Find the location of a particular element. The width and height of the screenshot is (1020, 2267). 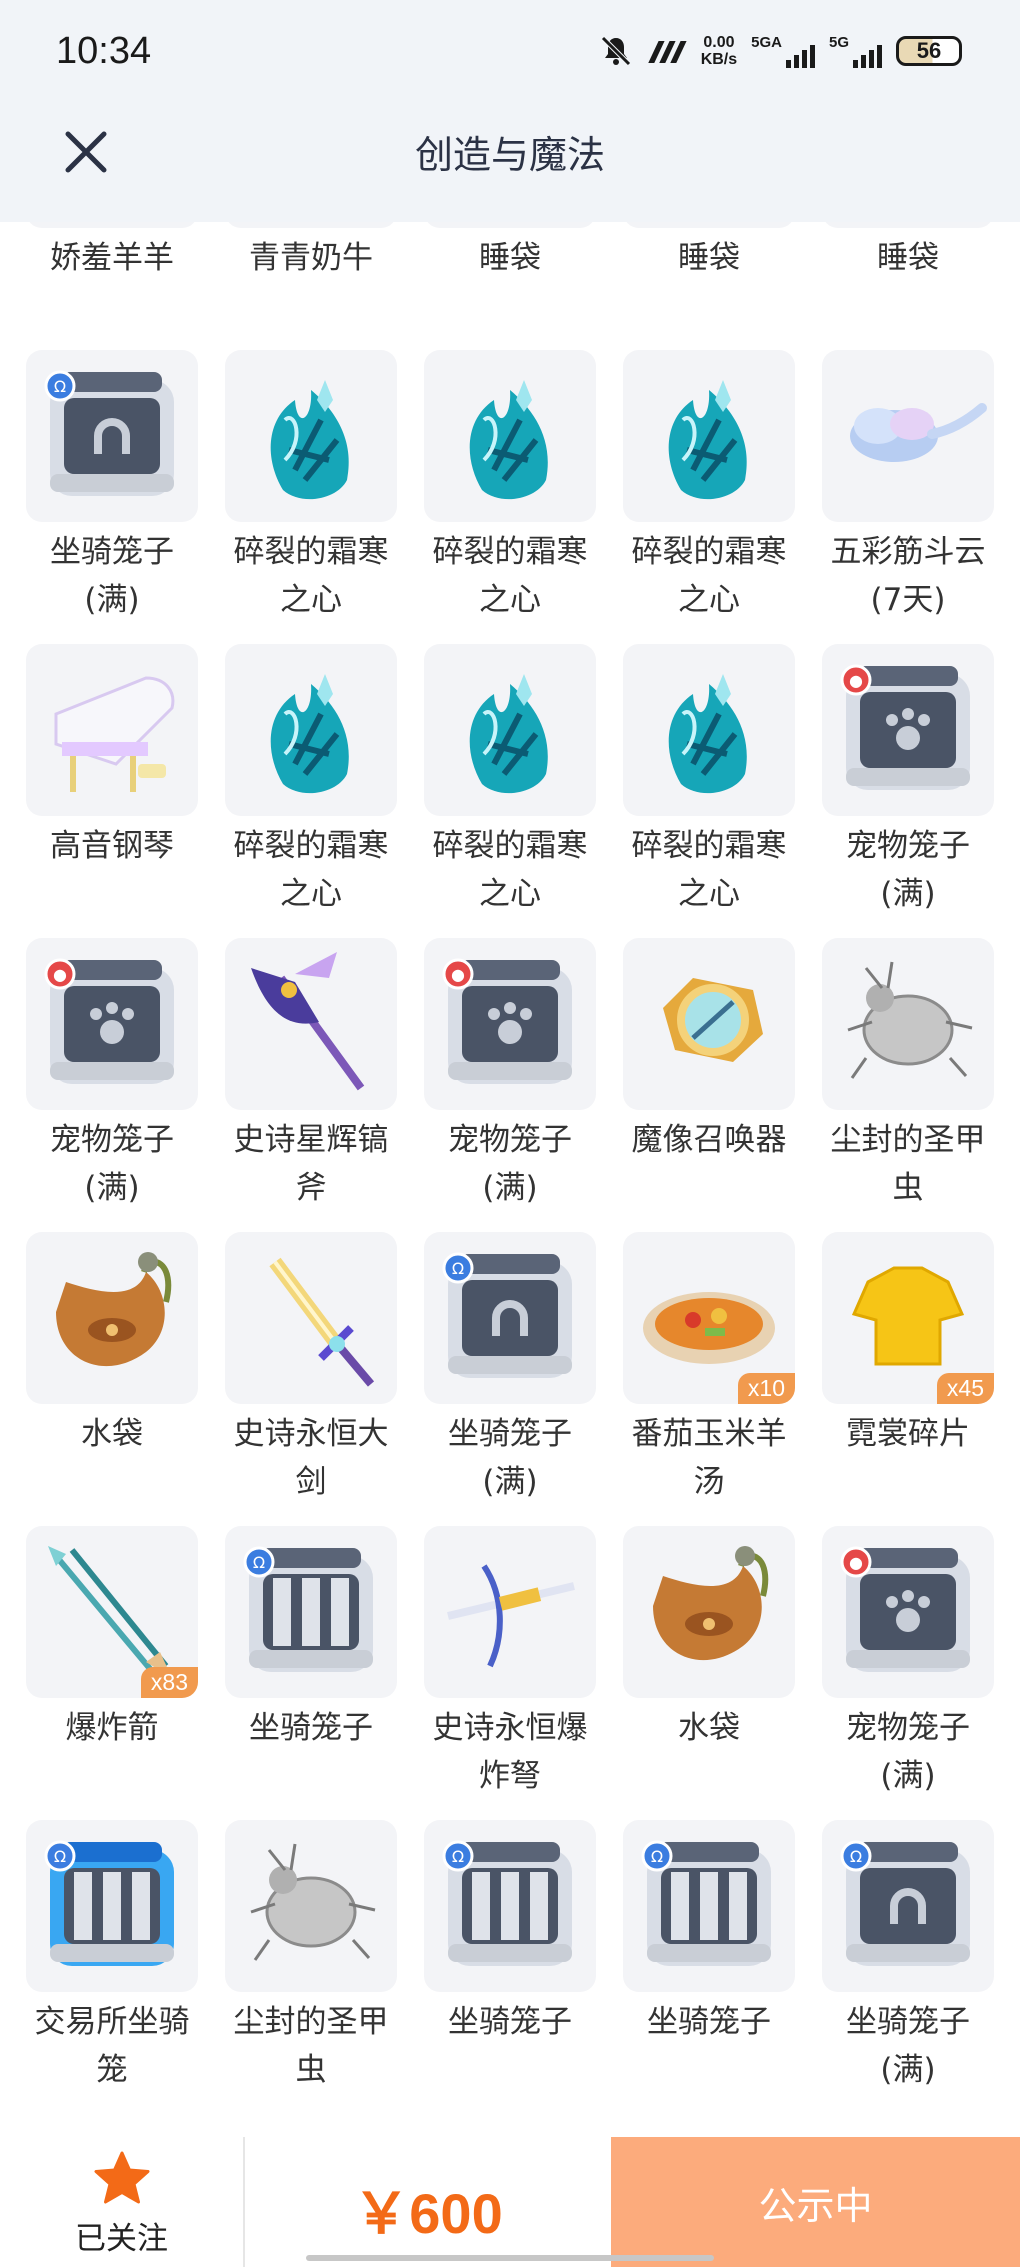

item-card: 史诗星辉镐 斧 is located at coordinates (311, 1085).